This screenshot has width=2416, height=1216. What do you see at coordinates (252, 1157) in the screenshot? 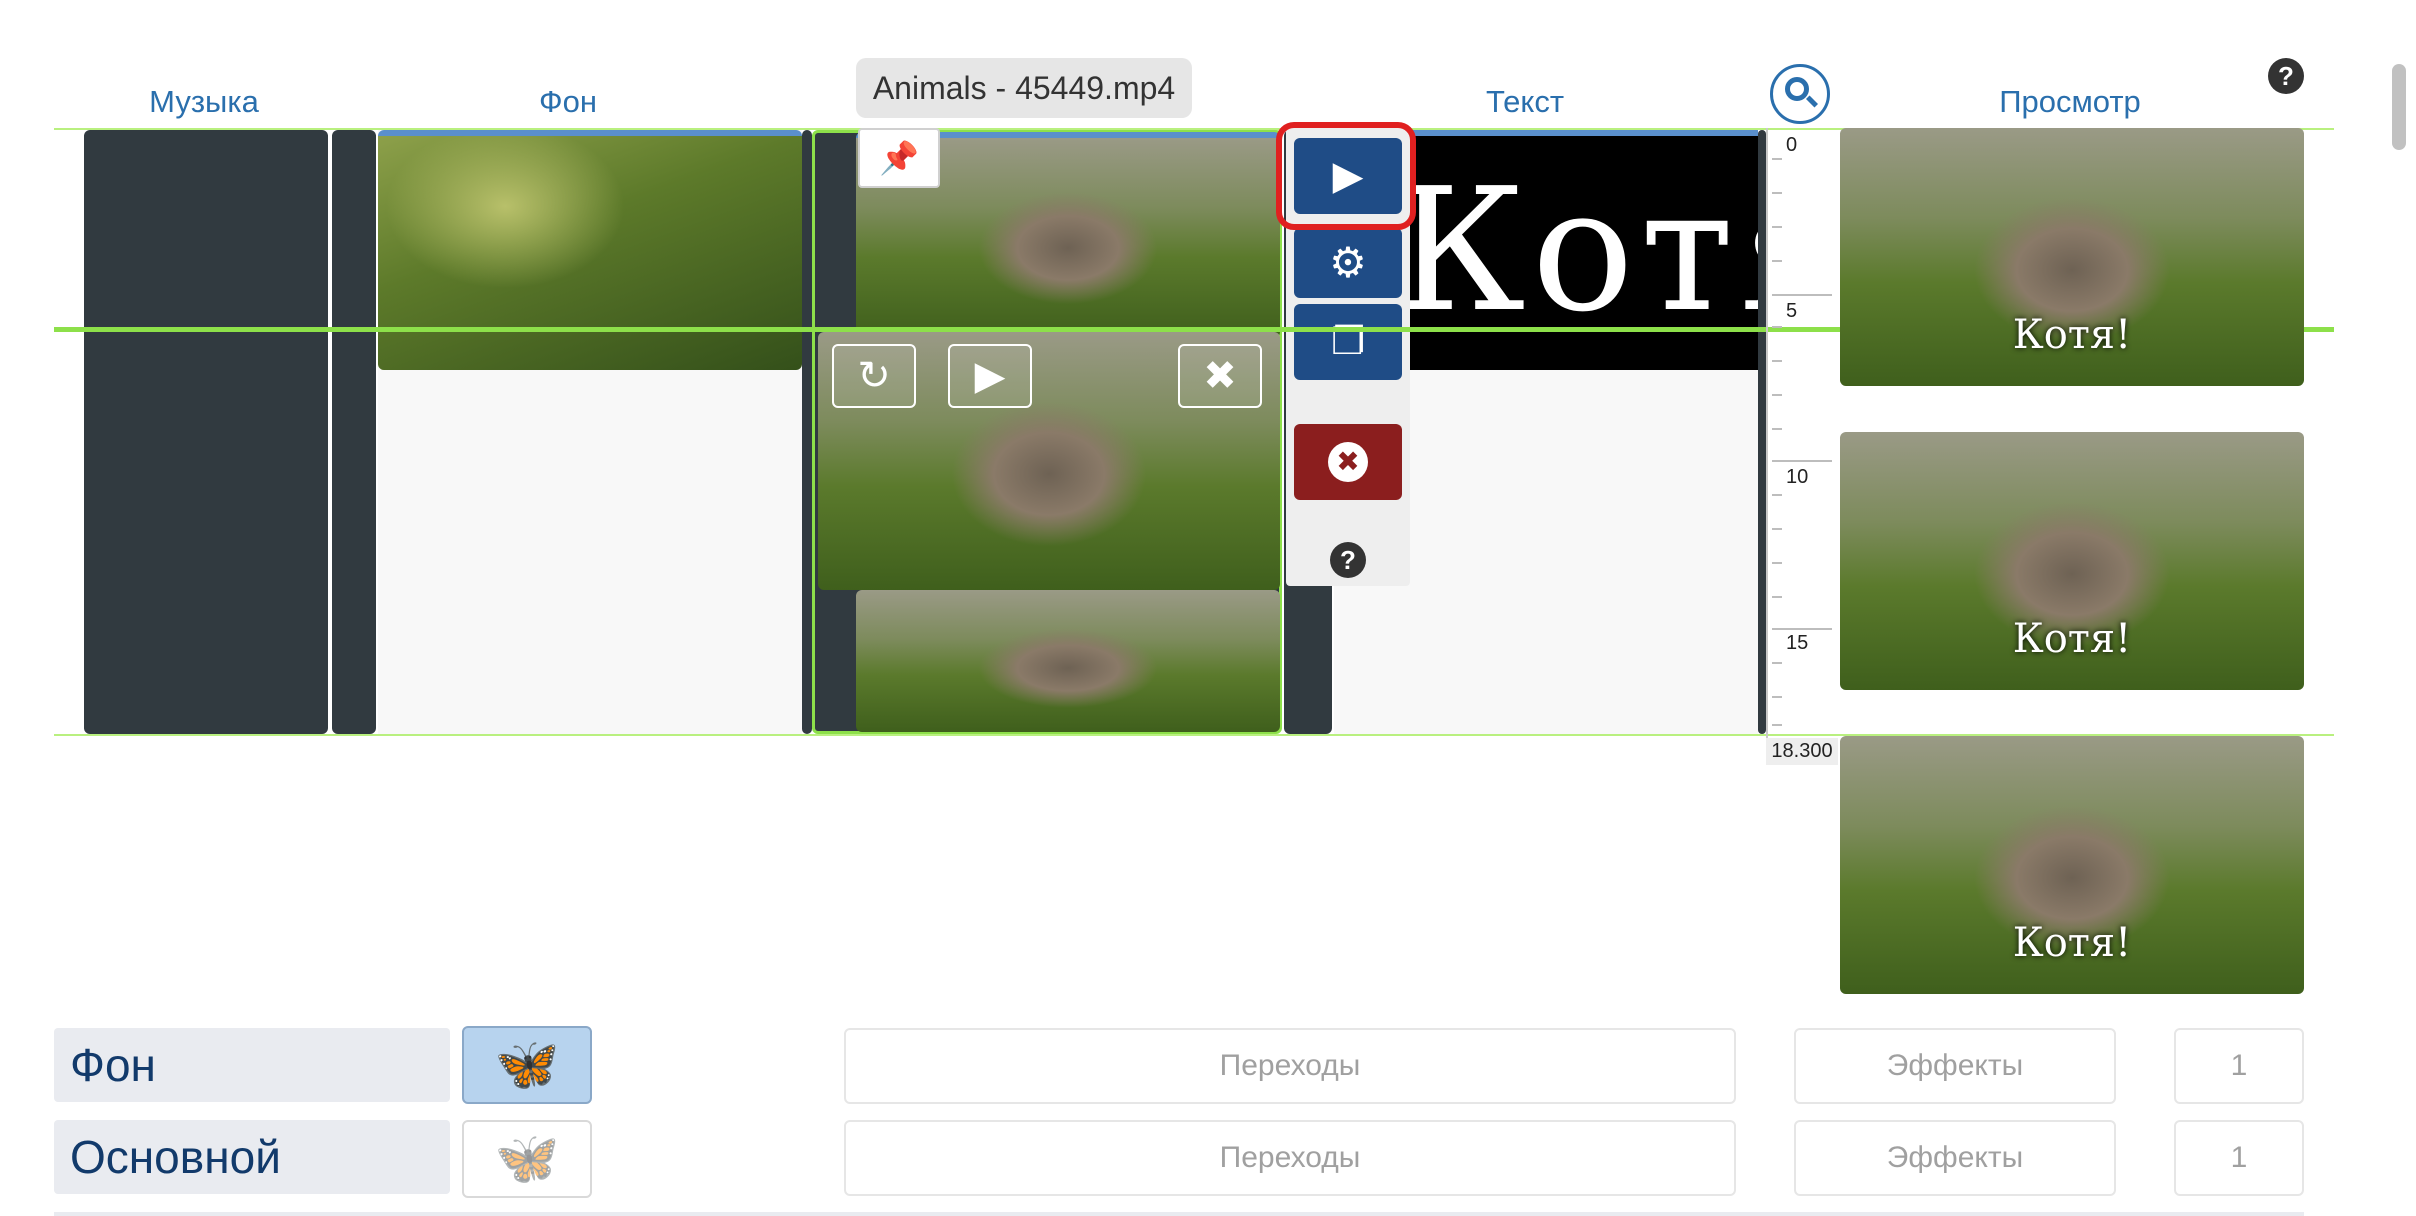
I see `row-label-main: Основной` at bounding box center [252, 1157].